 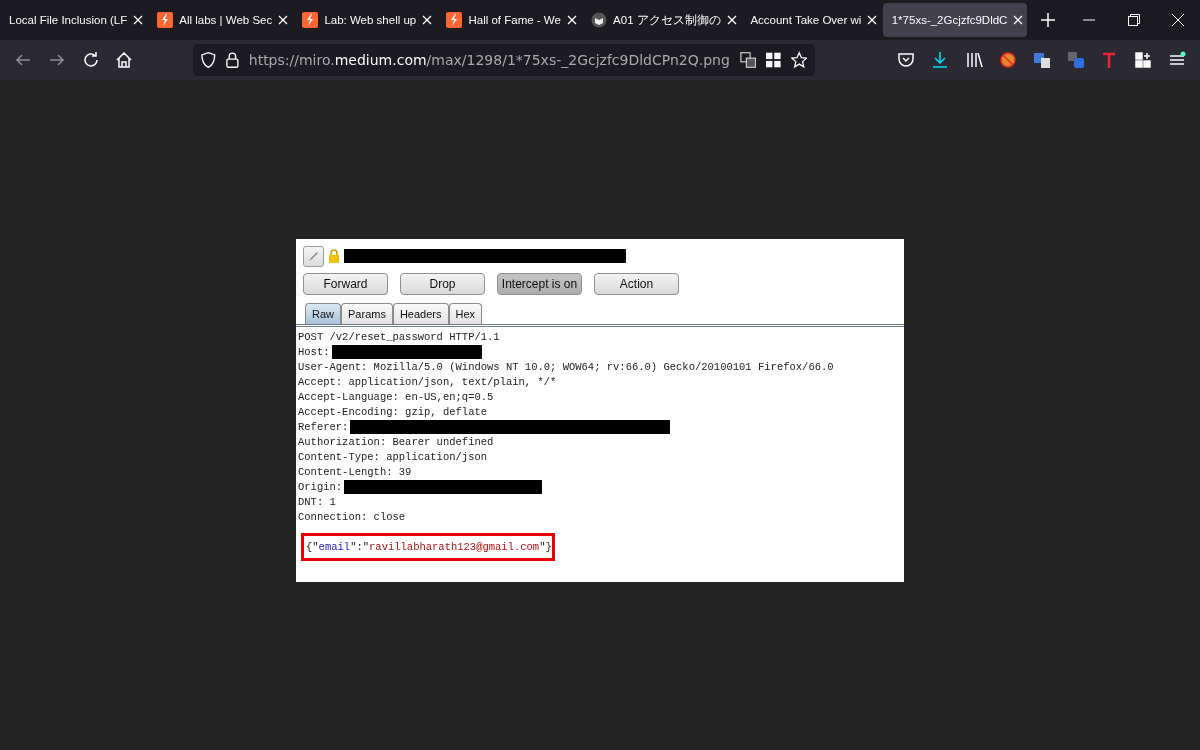 I want to click on browser-tab: Account Take Over wi, so click(x=811, y=20).